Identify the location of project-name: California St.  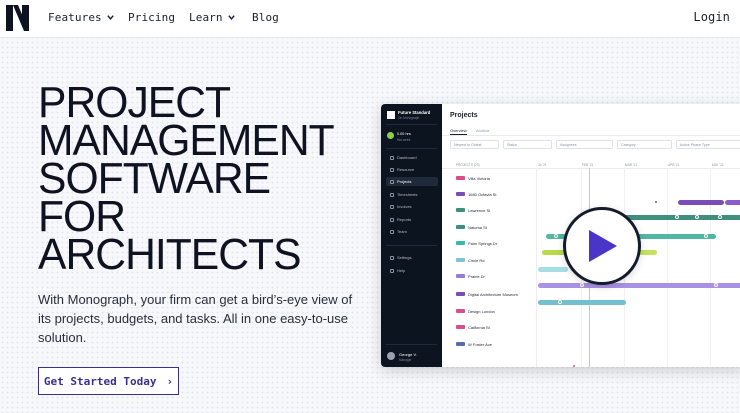
(479, 327).